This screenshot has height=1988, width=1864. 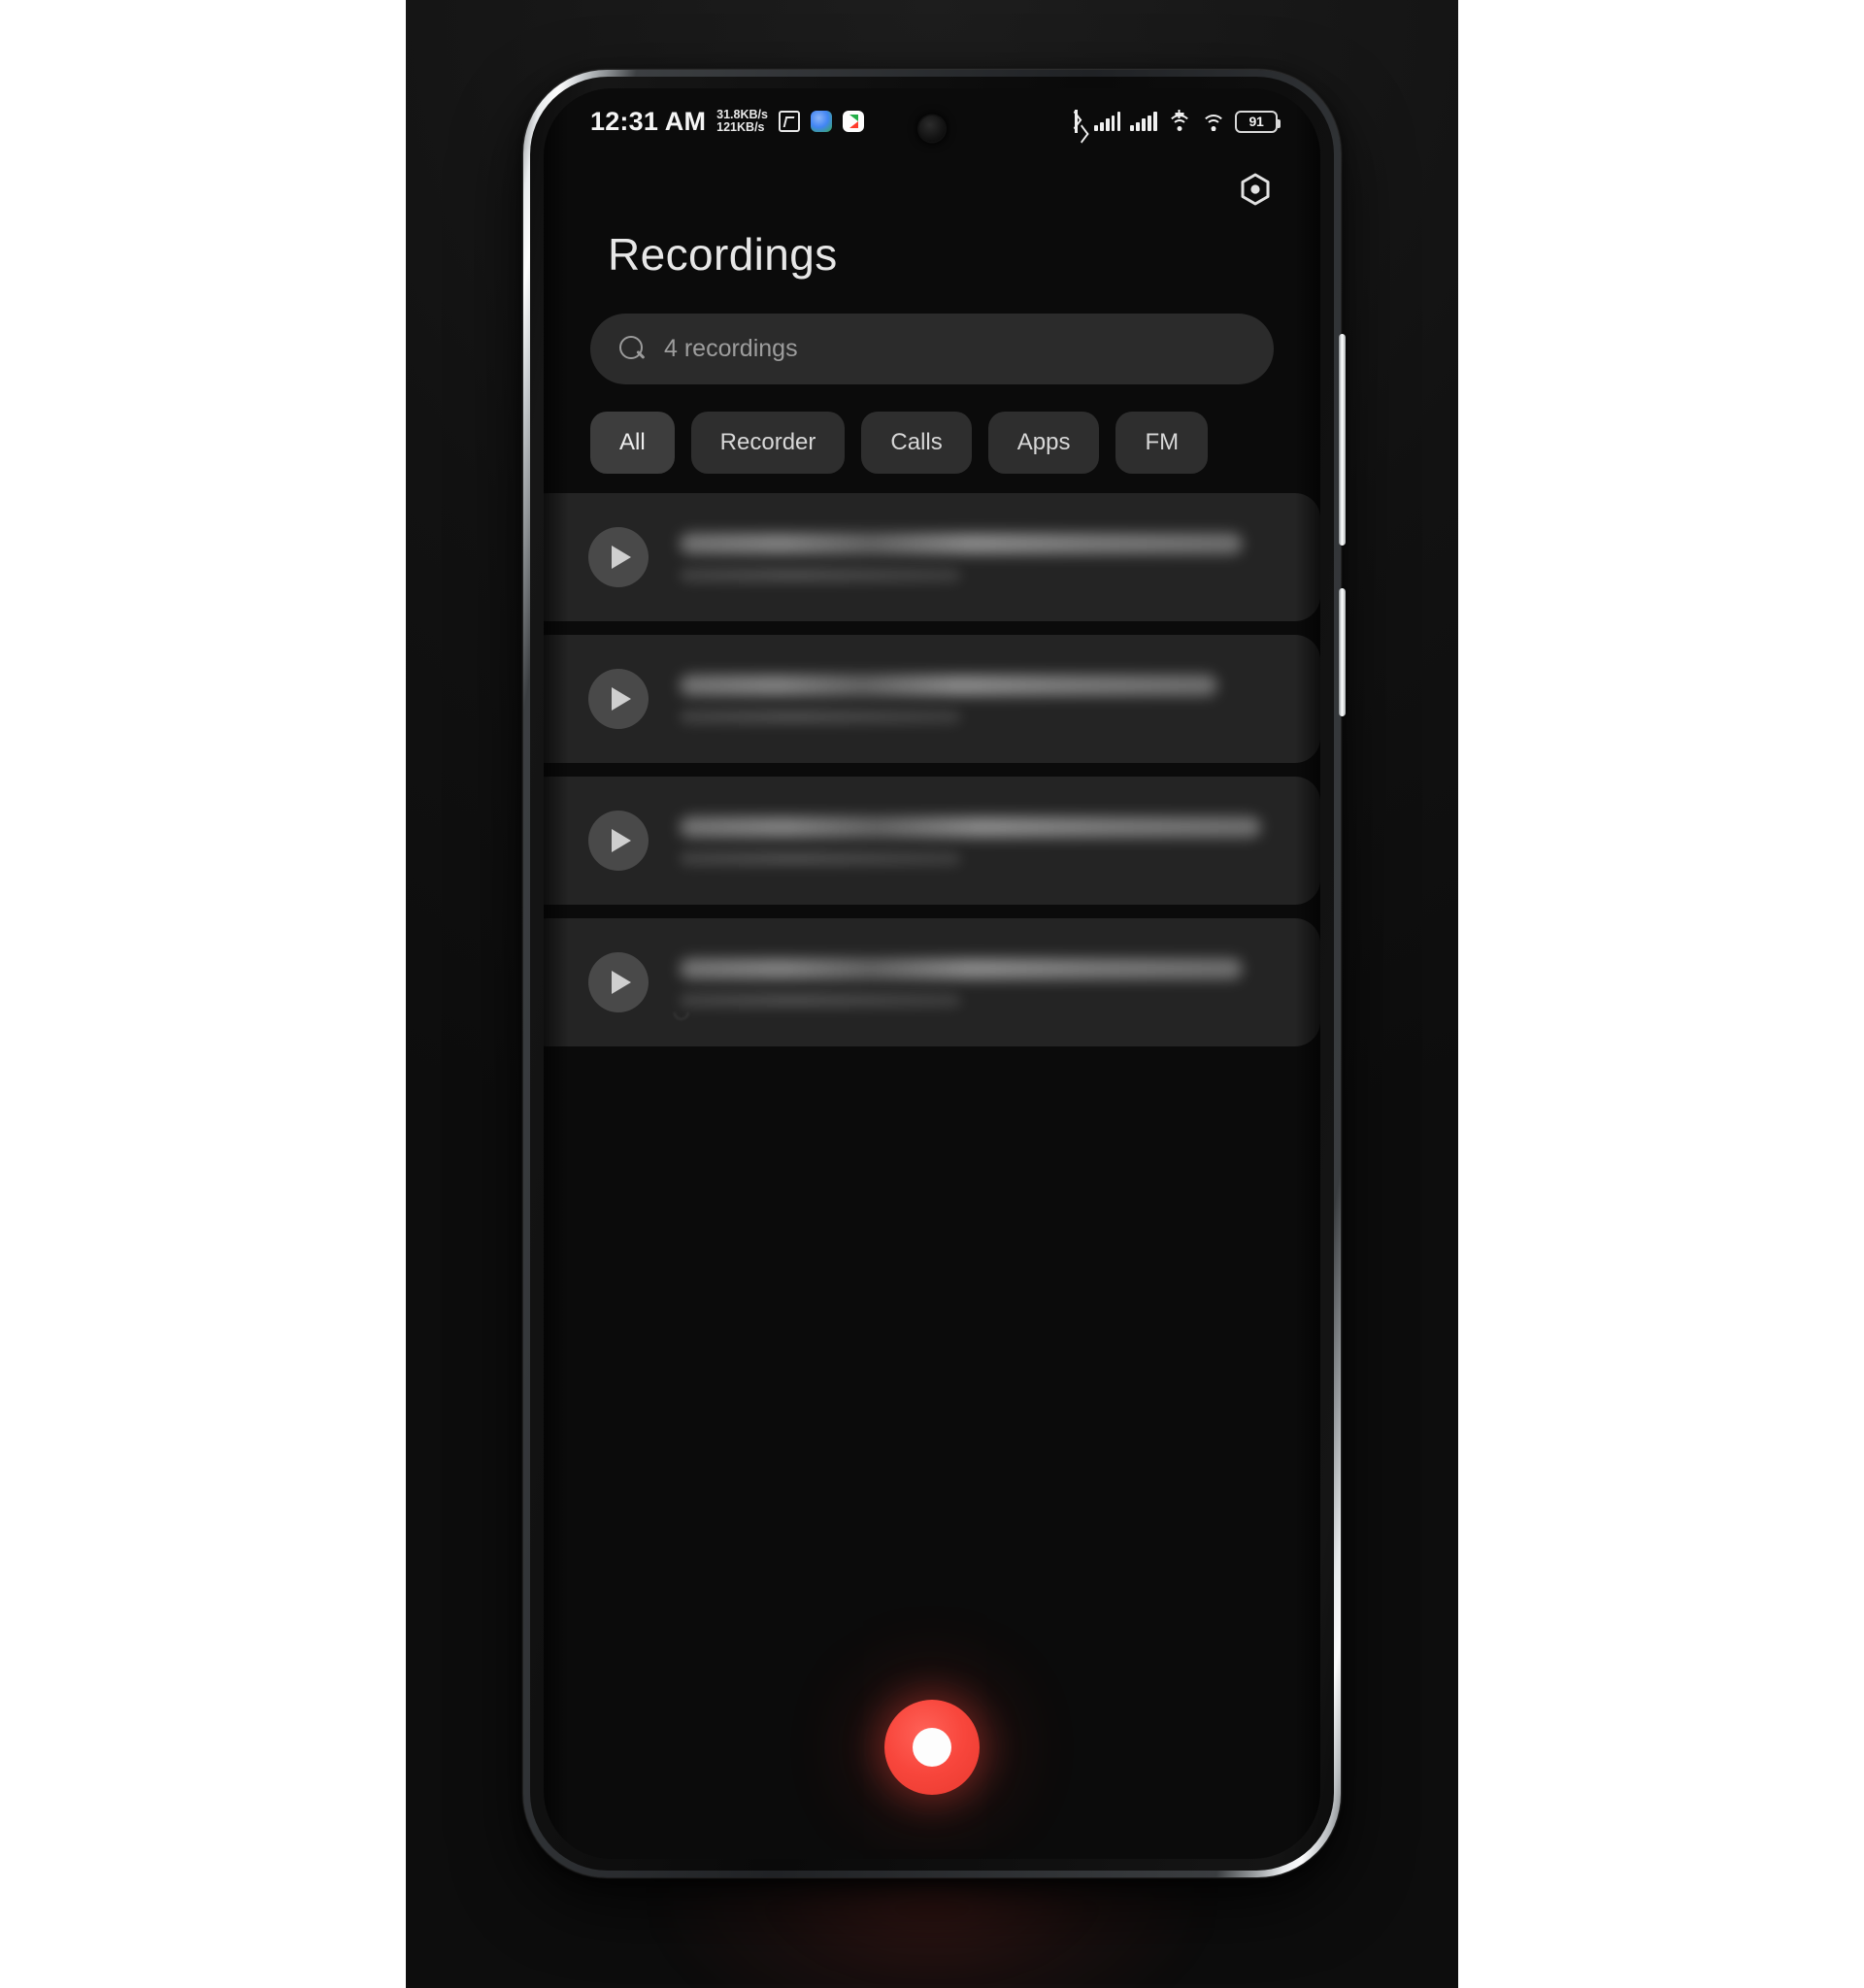 I want to click on status-bar: 12:31 AM 31.8KB/s 121KB/s 91, so click(x=932, y=121).